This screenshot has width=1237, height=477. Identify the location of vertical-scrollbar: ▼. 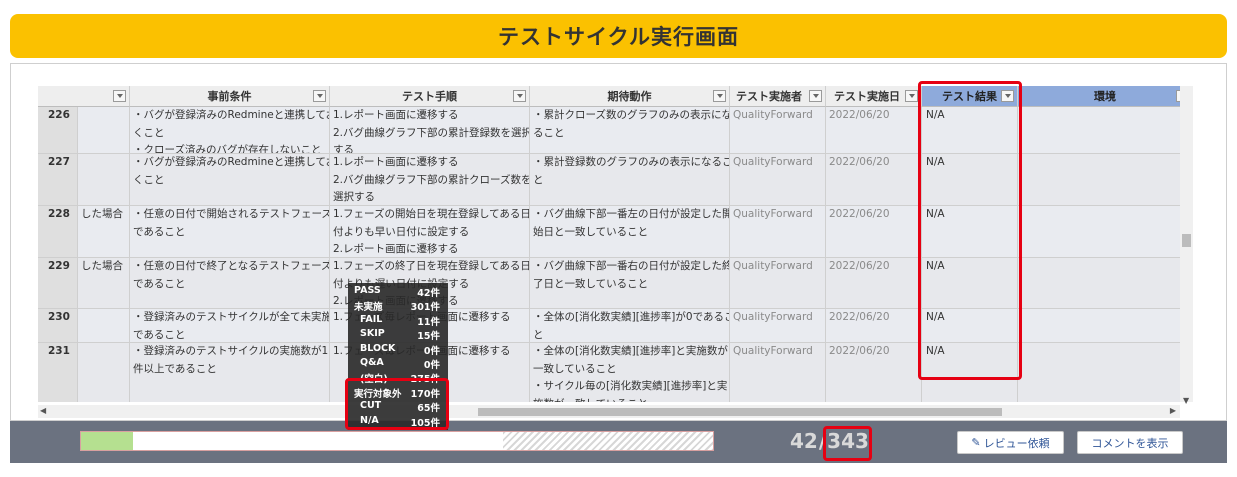
(1186, 245).